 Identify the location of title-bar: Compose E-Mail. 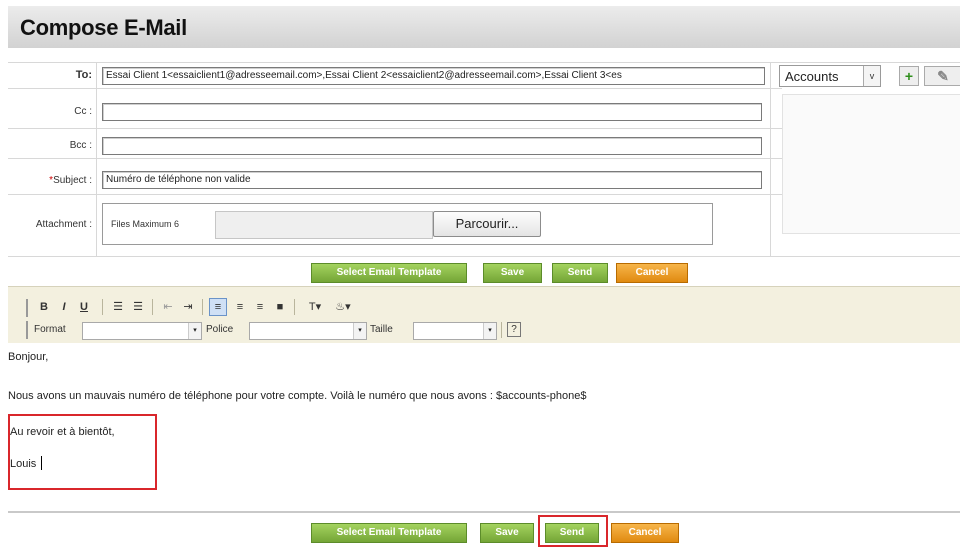
(484, 27).